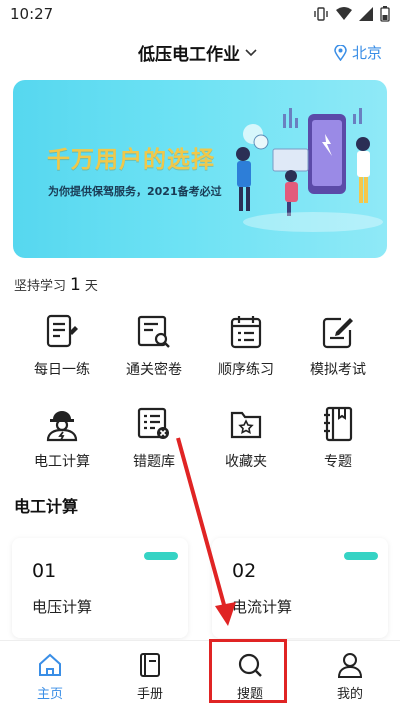 Image resolution: width=400 pixels, height=710 pixels. What do you see at coordinates (366, 53) in the screenshot?
I see `location-label: 北京` at bounding box center [366, 53].